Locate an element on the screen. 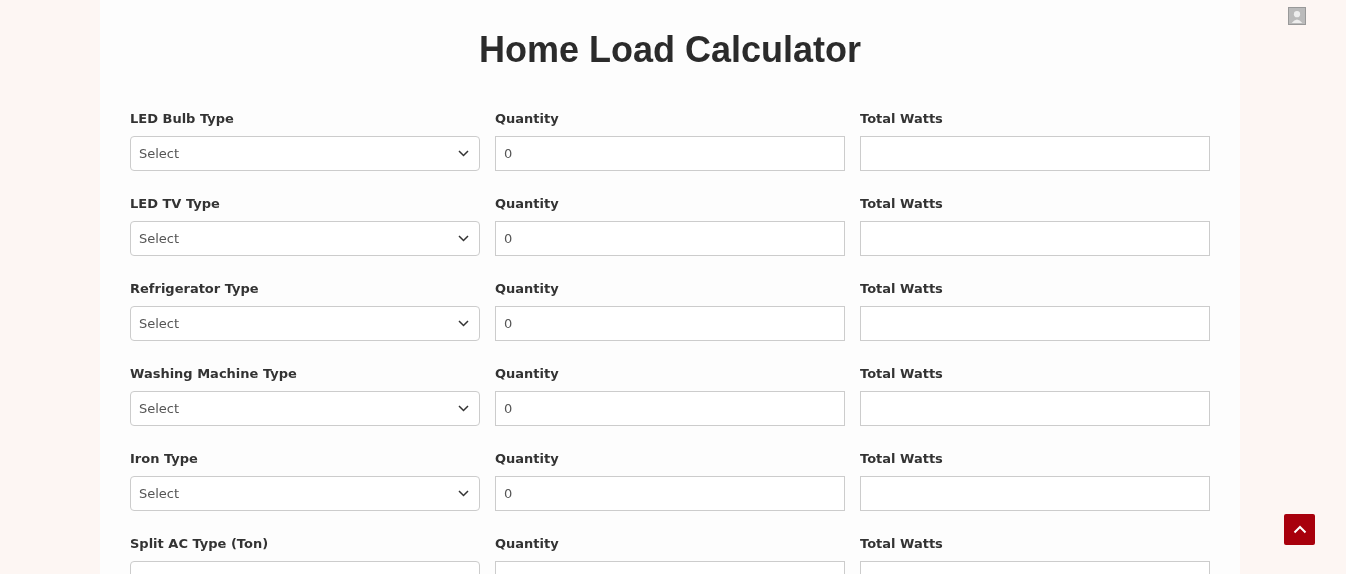 This screenshot has height=574, width=1346. field-label: LED TV Type is located at coordinates (175, 204).